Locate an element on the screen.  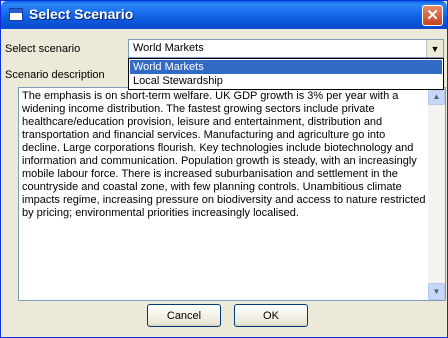
window-icon is located at coordinates (16, 14).